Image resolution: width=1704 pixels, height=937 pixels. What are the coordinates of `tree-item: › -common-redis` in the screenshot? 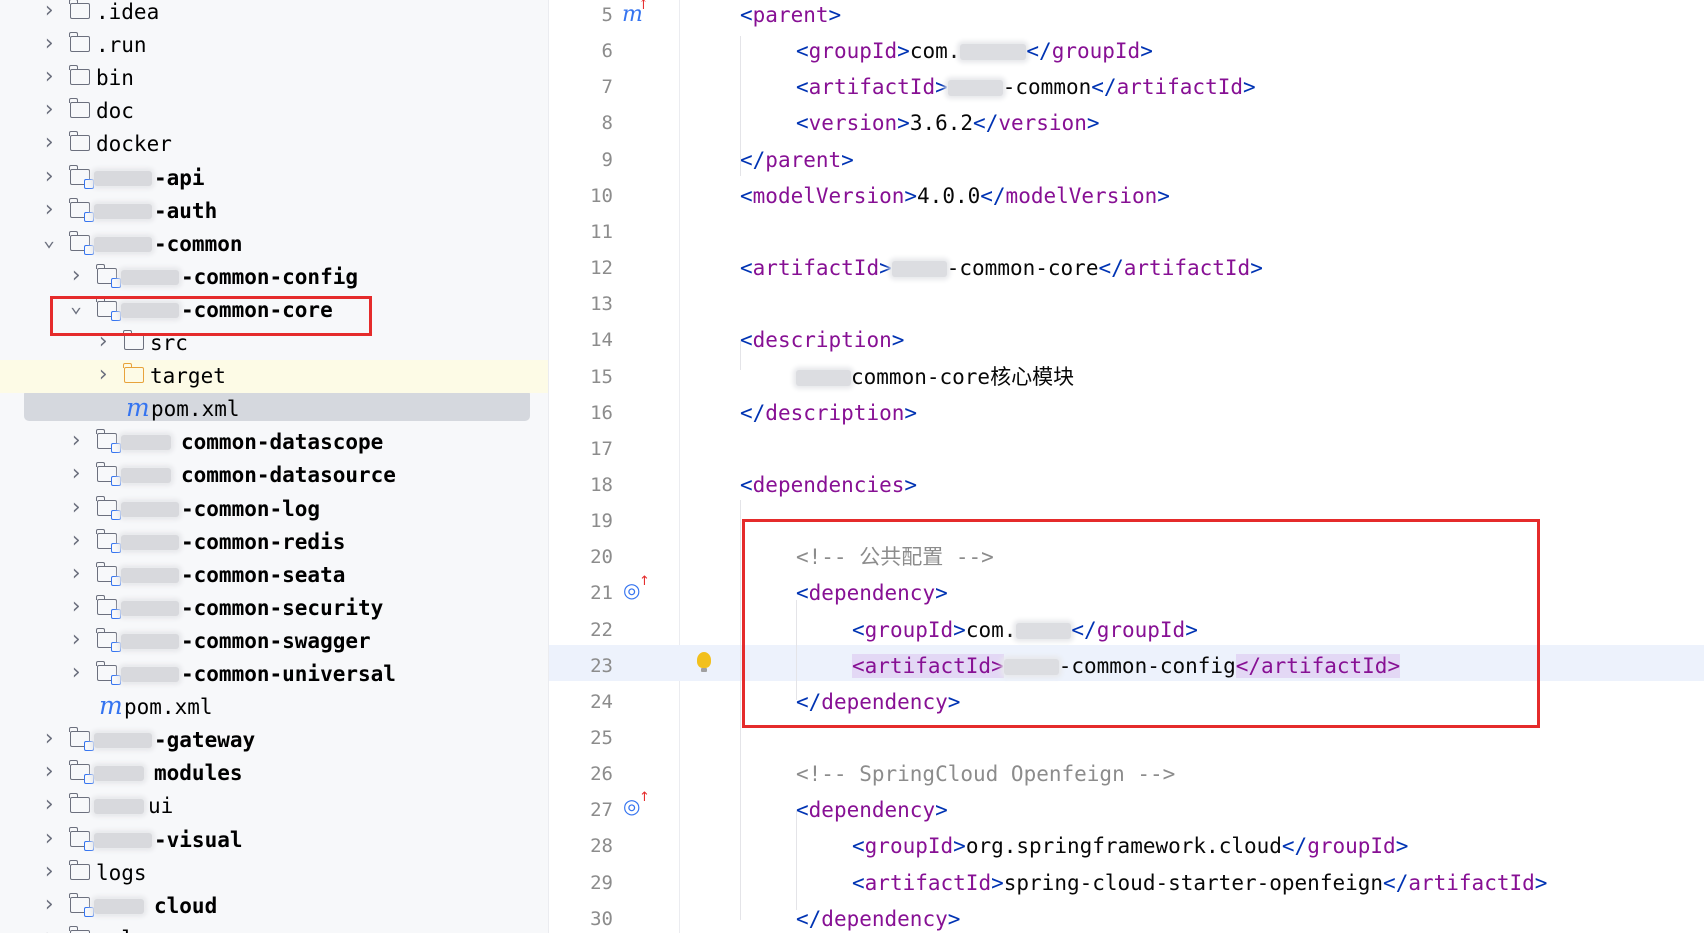 It's located at (274, 542).